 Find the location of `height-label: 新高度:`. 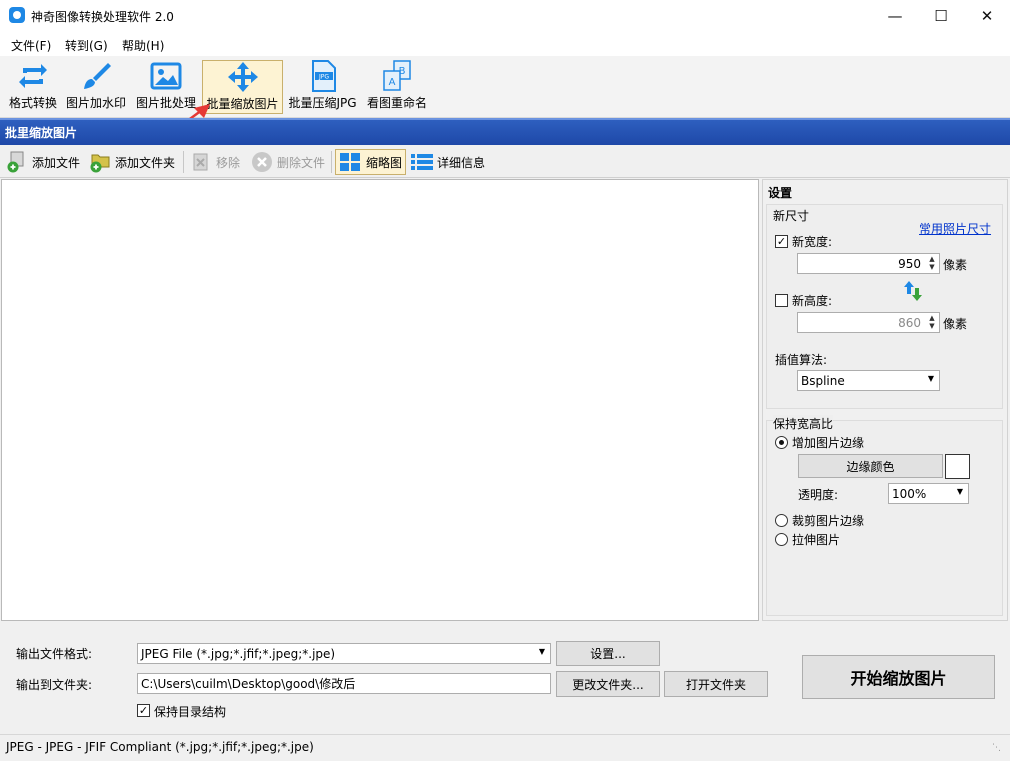

height-label: 新高度: is located at coordinates (812, 301).